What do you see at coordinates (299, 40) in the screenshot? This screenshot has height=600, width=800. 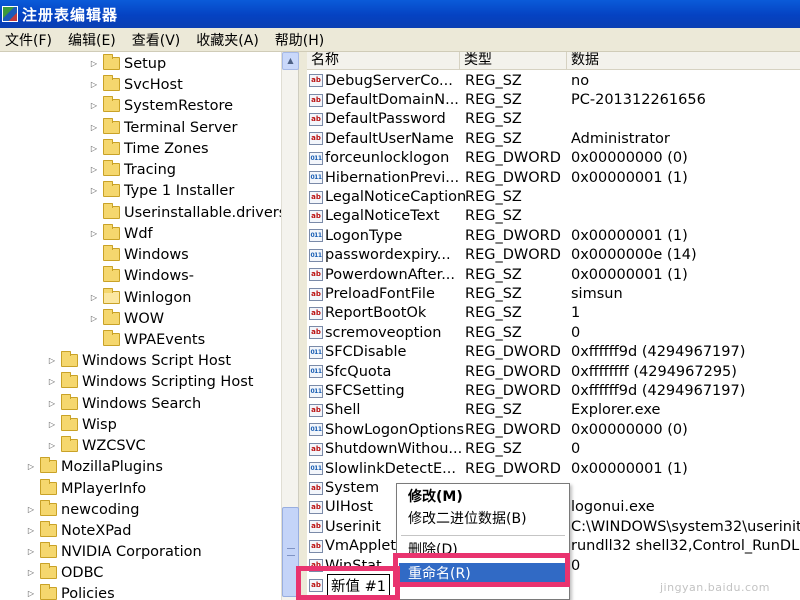 I see `menu-help: 帮助(H)` at bounding box center [299, 40].